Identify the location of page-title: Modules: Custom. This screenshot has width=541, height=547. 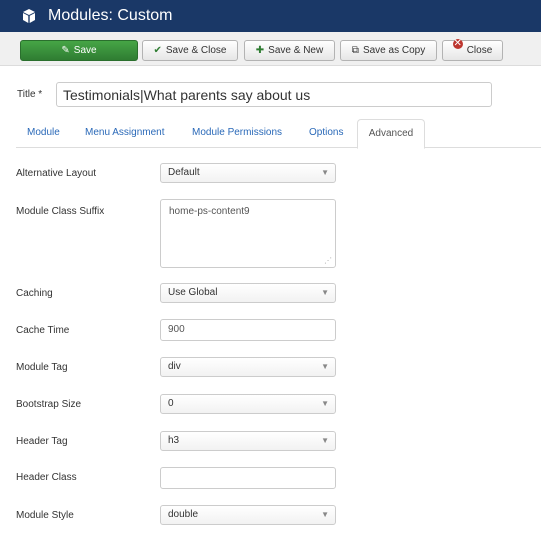
(110, 15).